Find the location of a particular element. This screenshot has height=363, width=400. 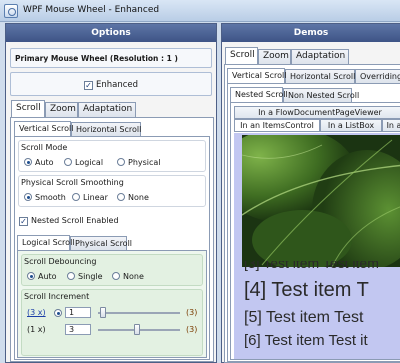

increment-row1-slider-thumb is located at coordinates (103, 312).